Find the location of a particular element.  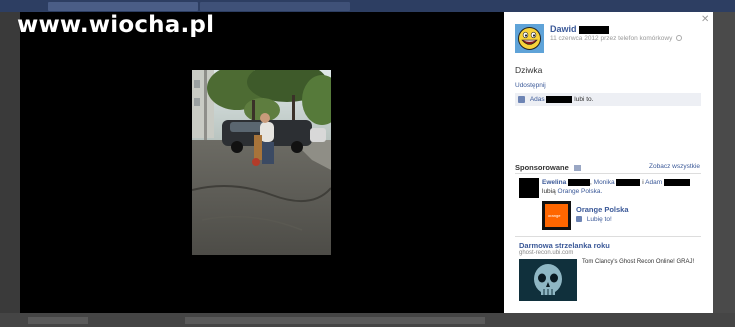

page-link: Orange Polska. is located at coordinates (580, 191).